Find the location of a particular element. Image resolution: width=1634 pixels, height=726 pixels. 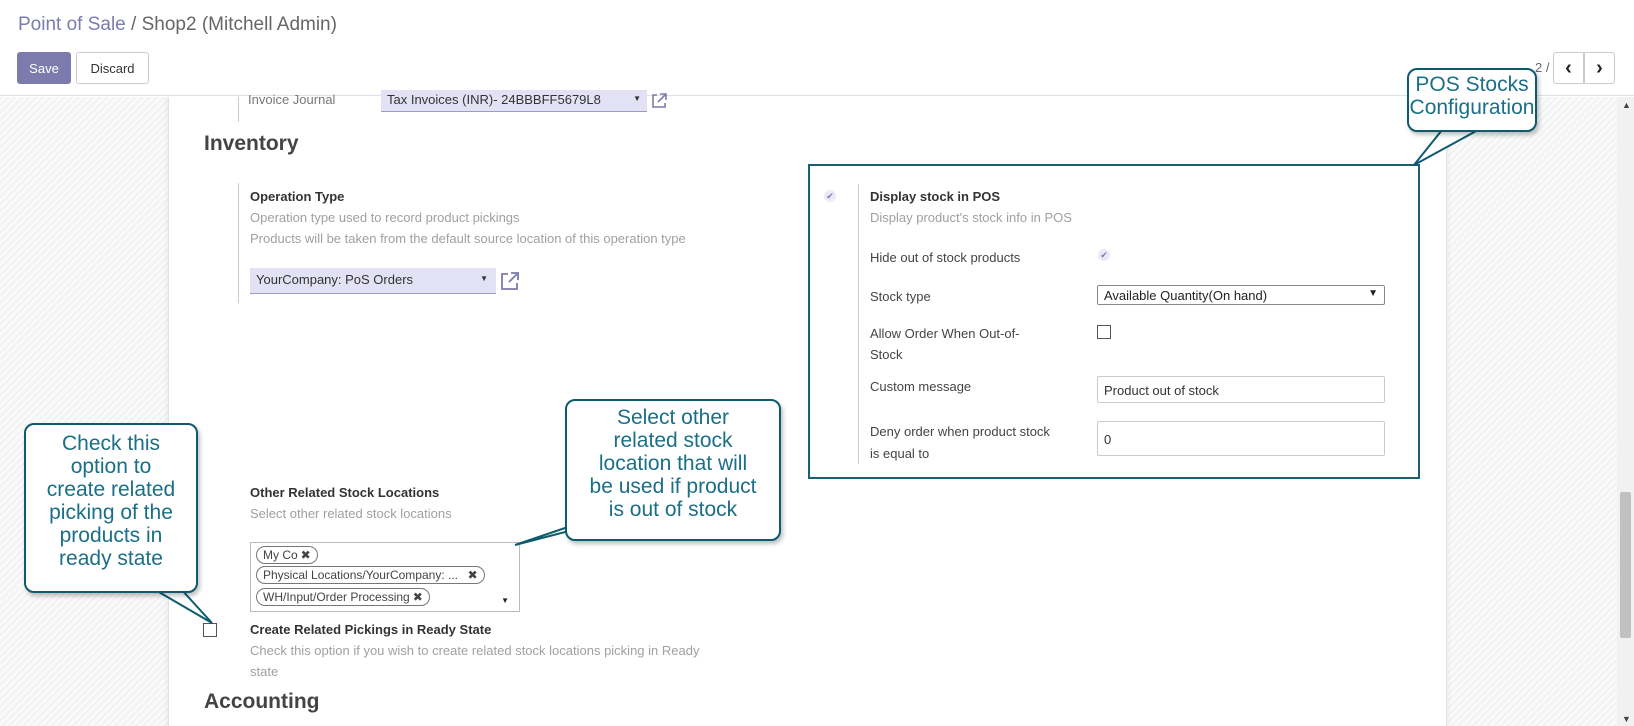

callout-text: be used if product is located at coordinates (673, 486).